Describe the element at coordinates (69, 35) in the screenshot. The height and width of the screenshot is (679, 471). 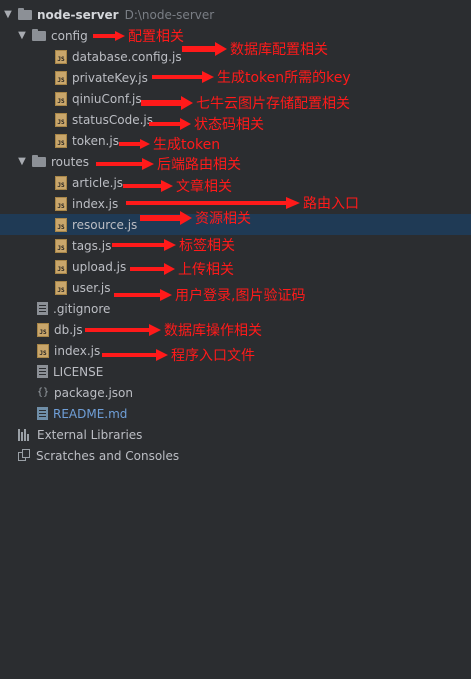
I see `tree-item-label: config` at that location.